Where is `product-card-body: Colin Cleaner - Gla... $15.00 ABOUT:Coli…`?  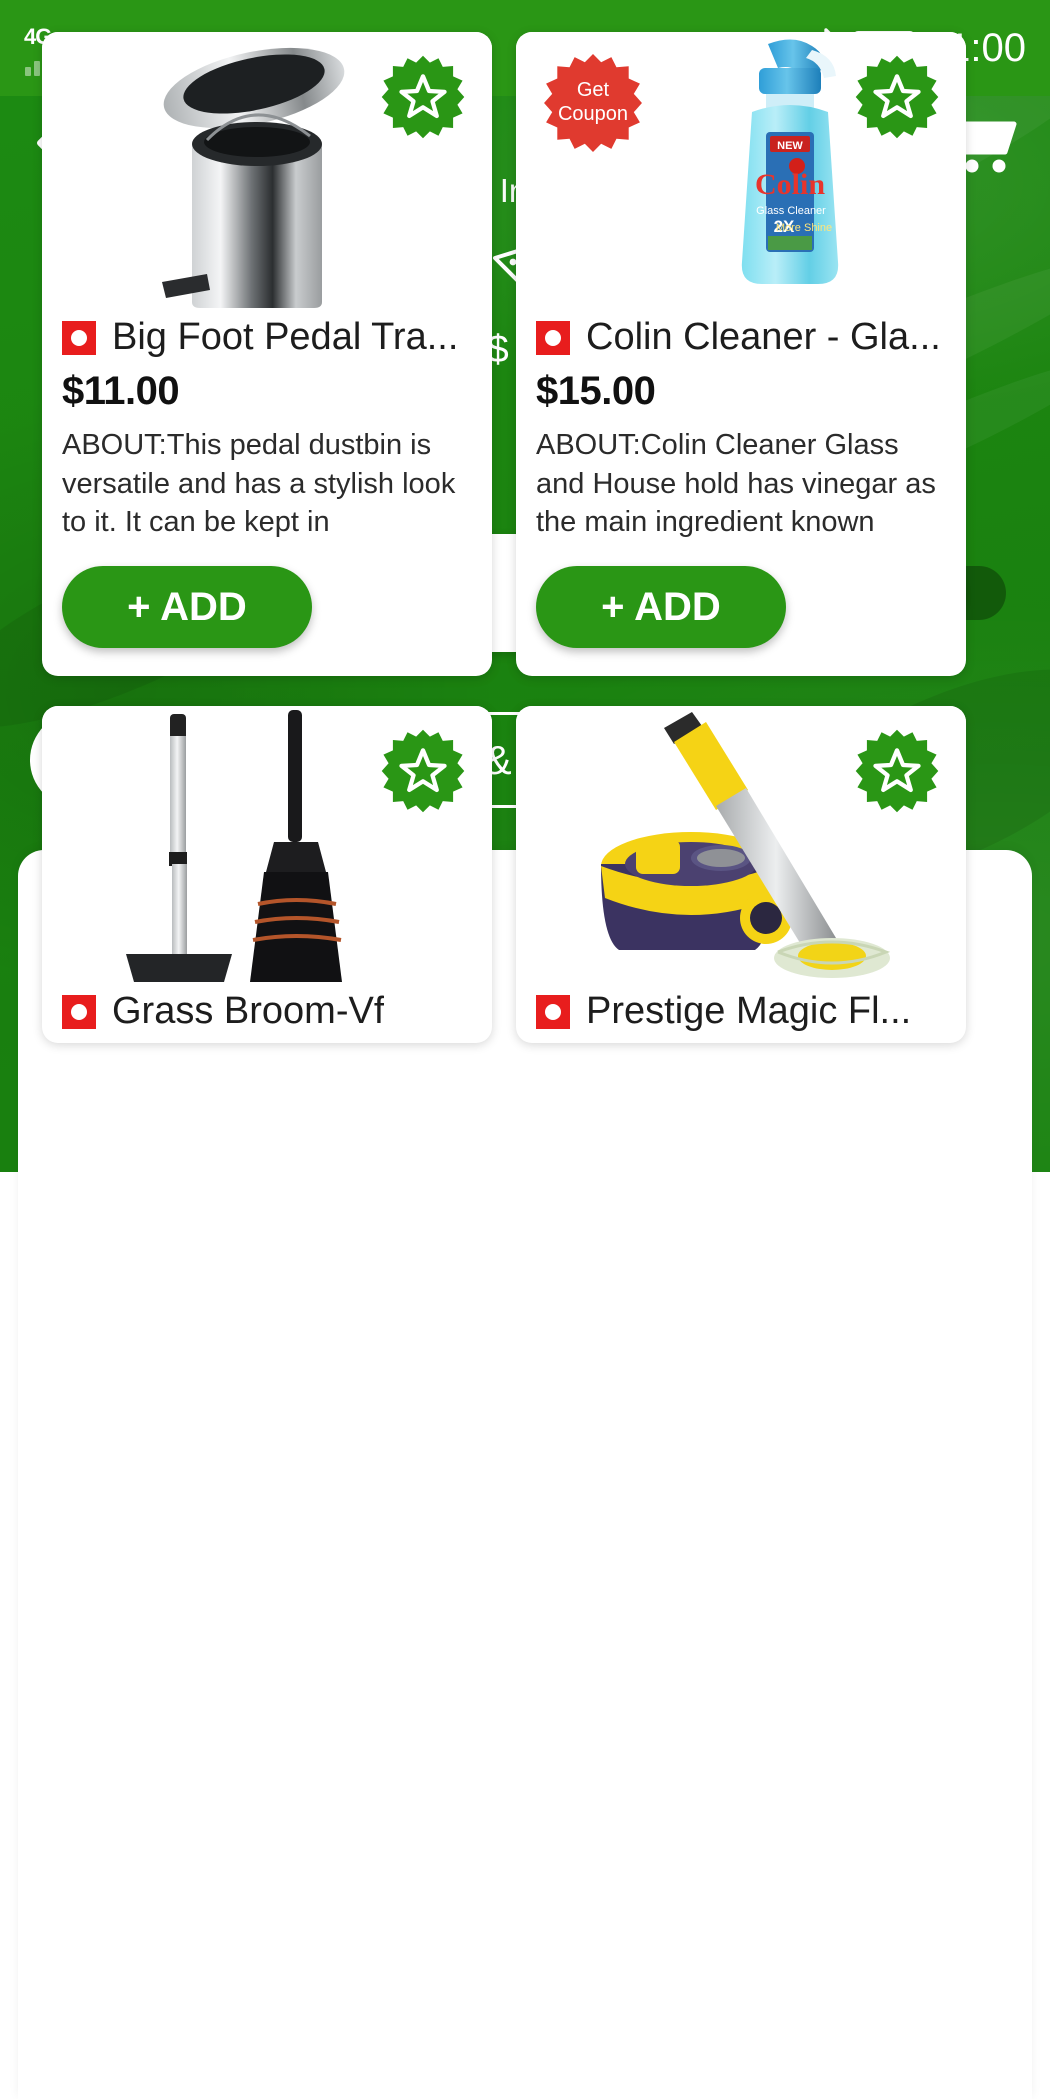
product-card-body: Colin Cleaner - Gla... $15.00 ABOUT:Coli… is located at coordinates (741, 478).